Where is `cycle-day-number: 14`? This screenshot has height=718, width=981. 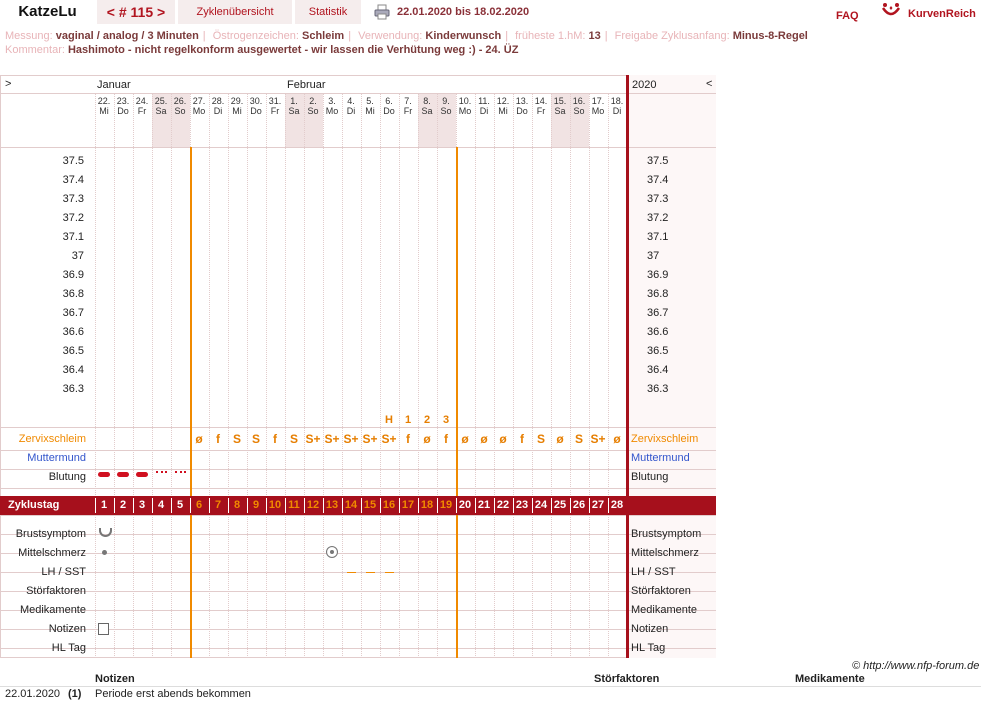
cycle-day-number: 14 is located at coordinates (351, 505).